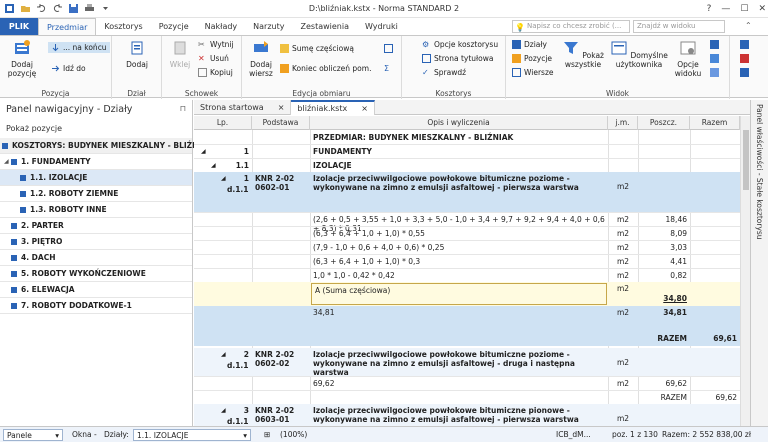 The height and width of the screenshot is (442, 768). I want to click on pin-icon: ⊓, so click(183, 108).